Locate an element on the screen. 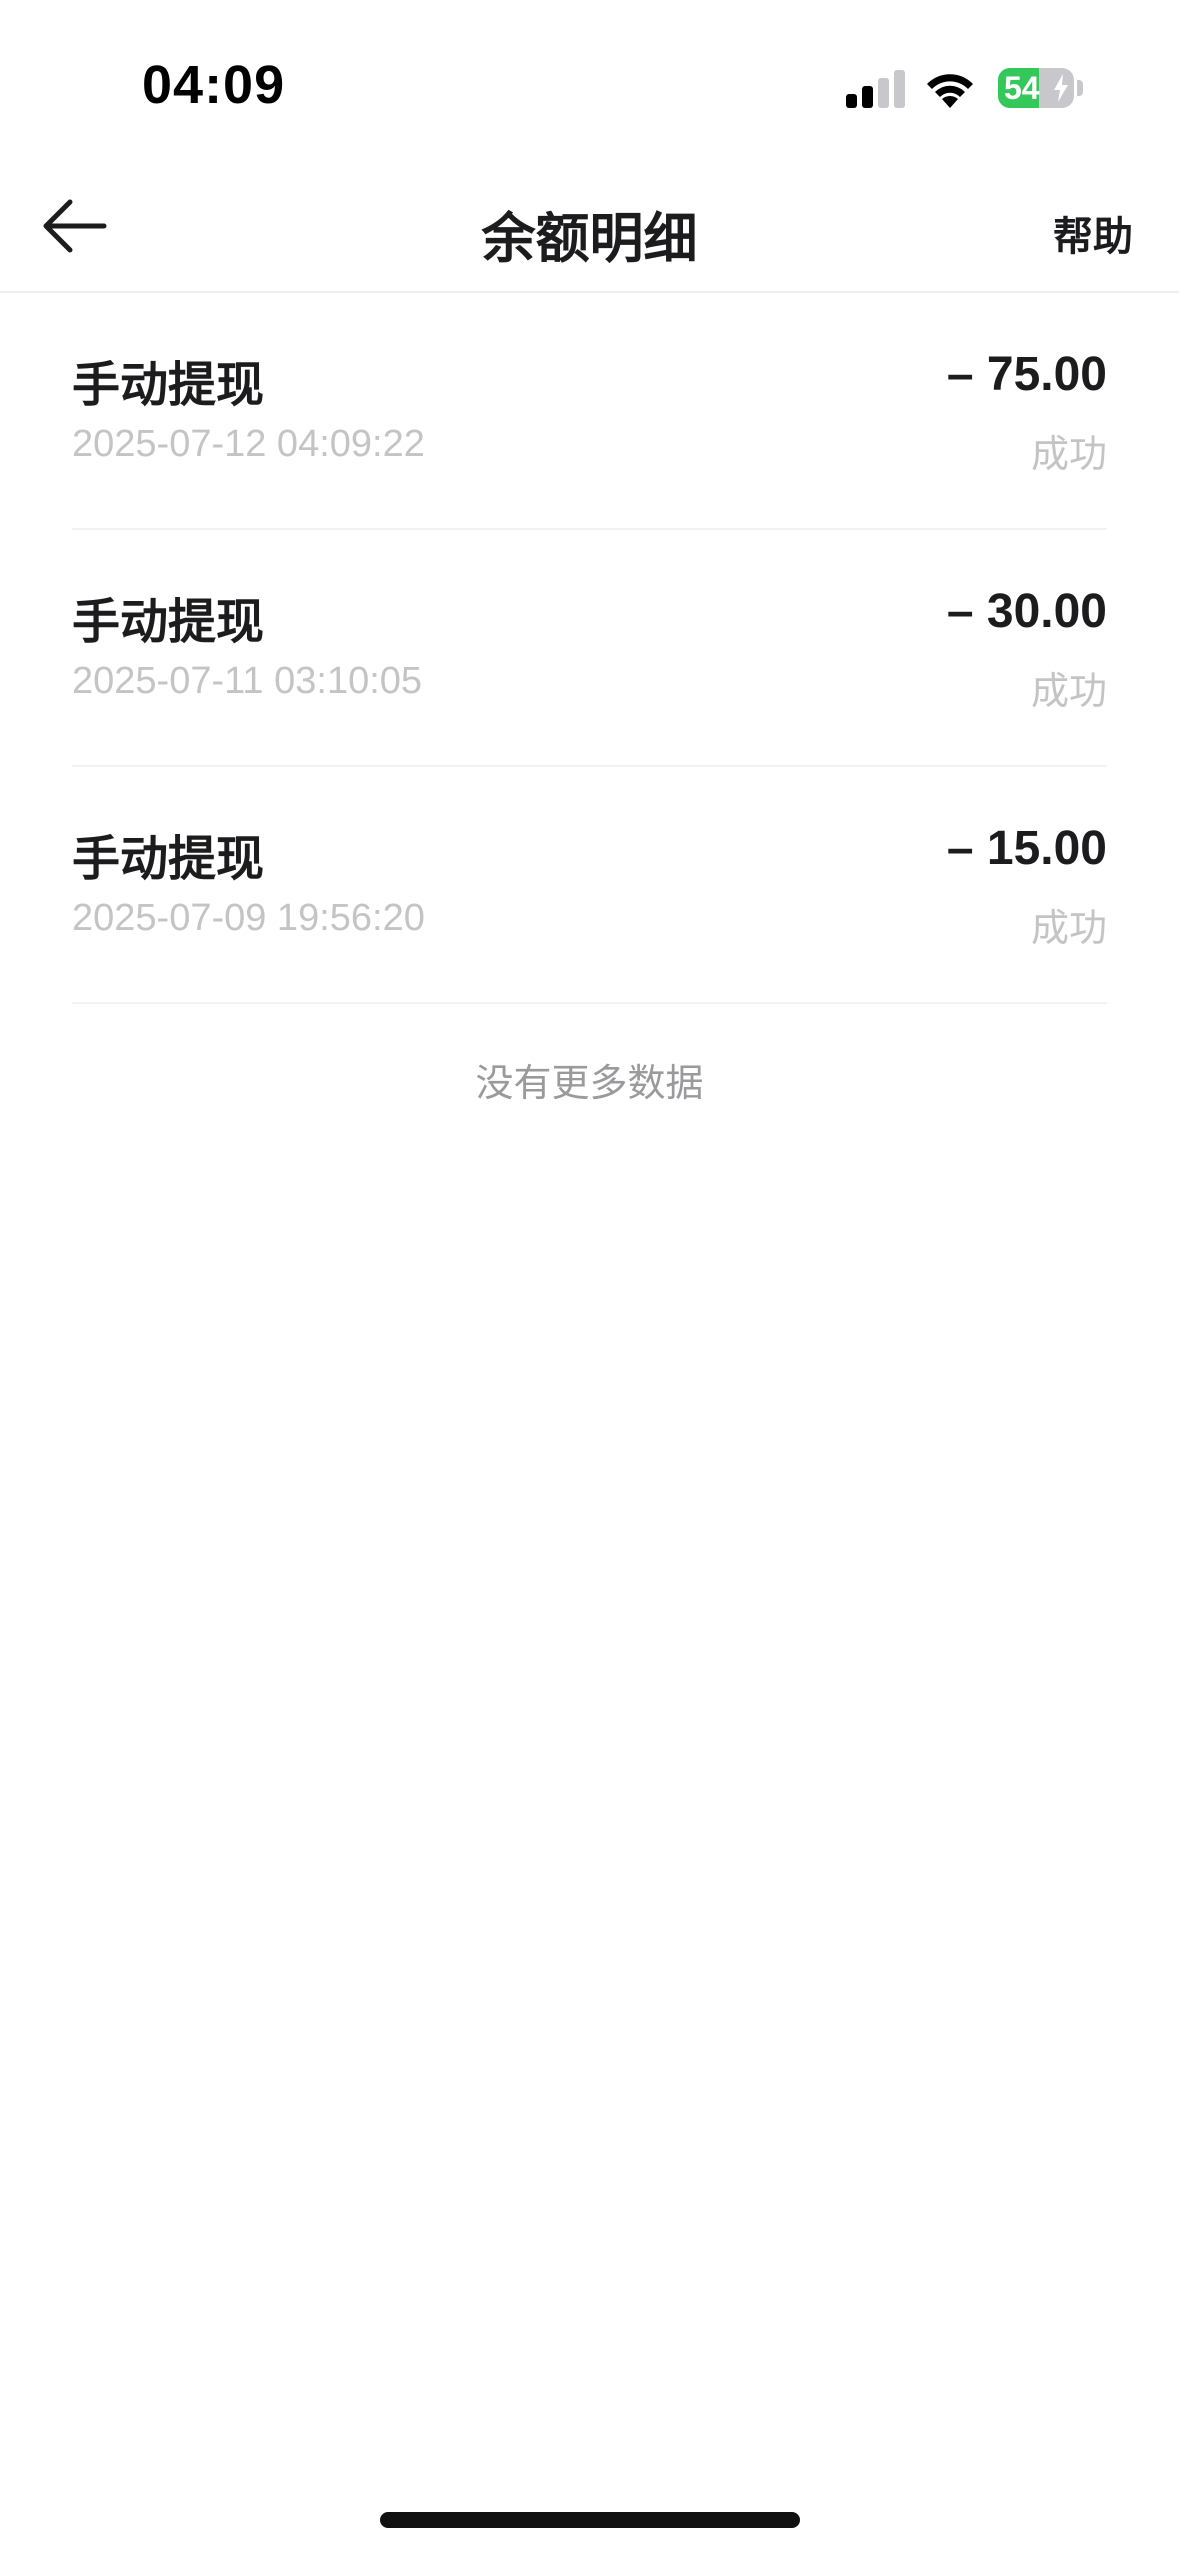 This screenshot has width=1179, height=2556. battery-charging-icon: 54 is located at coordinates (1036, 88).